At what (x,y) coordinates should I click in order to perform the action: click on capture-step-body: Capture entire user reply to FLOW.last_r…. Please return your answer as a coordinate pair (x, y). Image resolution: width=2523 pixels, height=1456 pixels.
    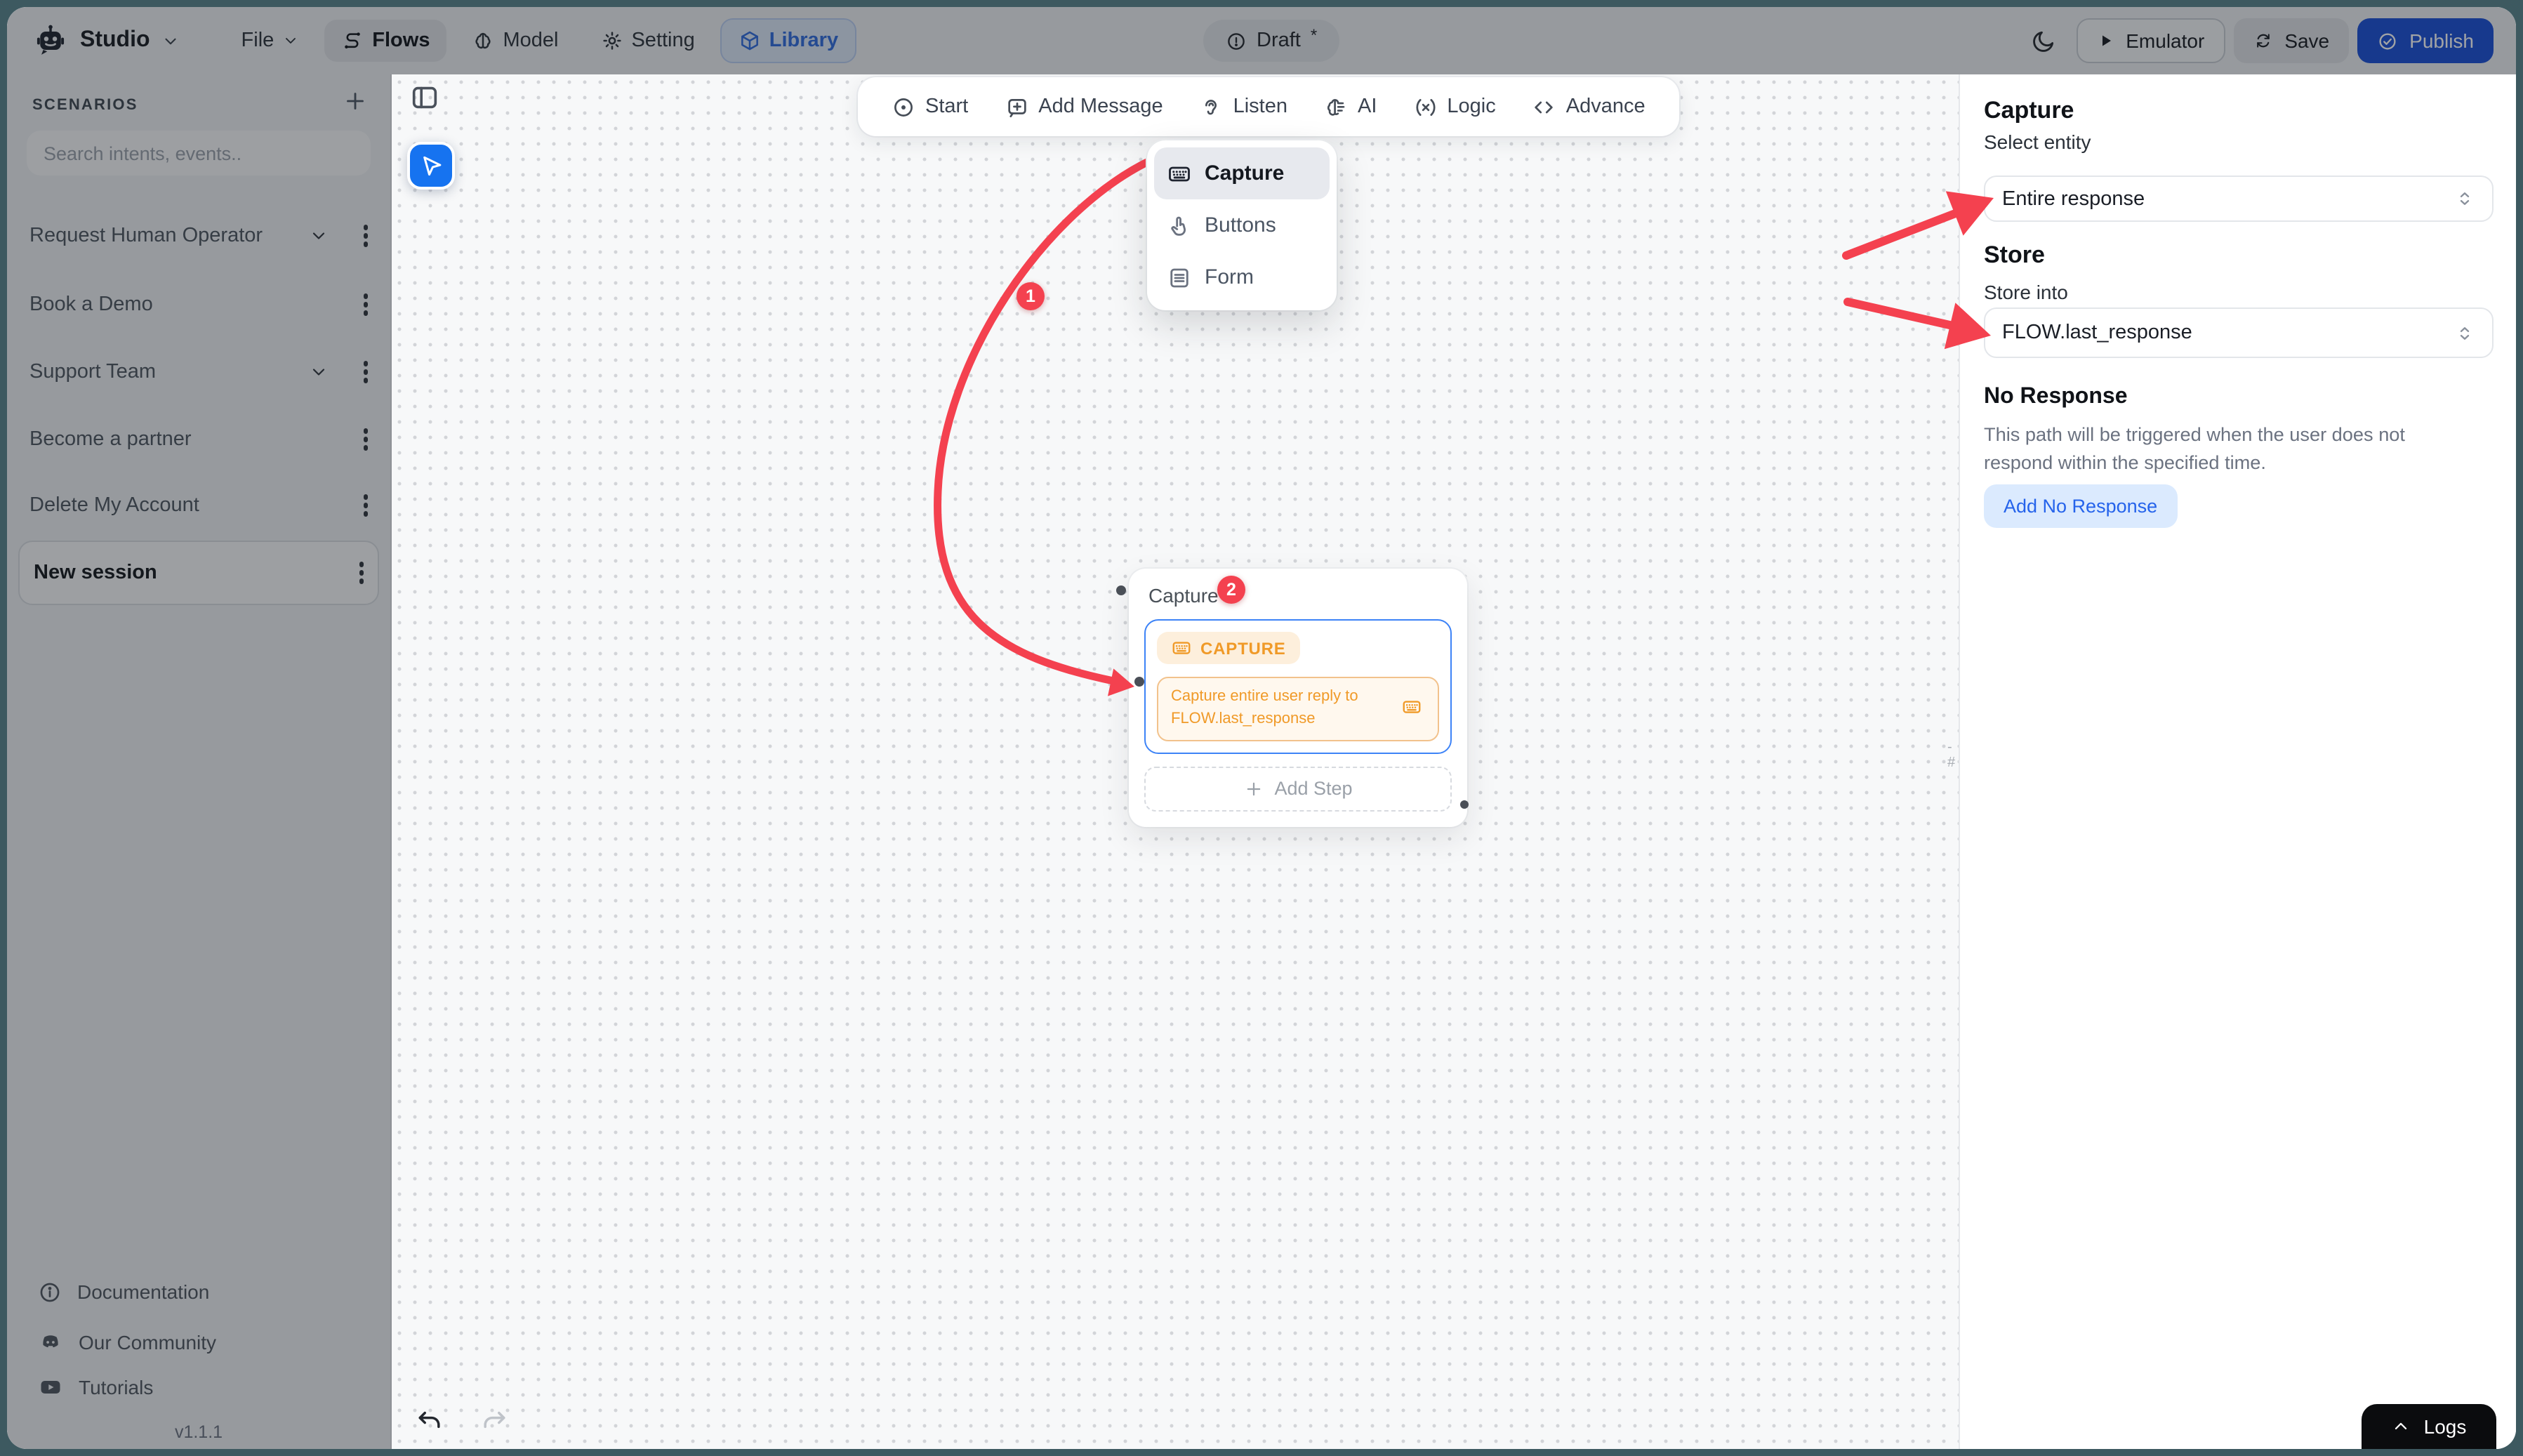
    Looking at the image, I should click on (1298, 709).